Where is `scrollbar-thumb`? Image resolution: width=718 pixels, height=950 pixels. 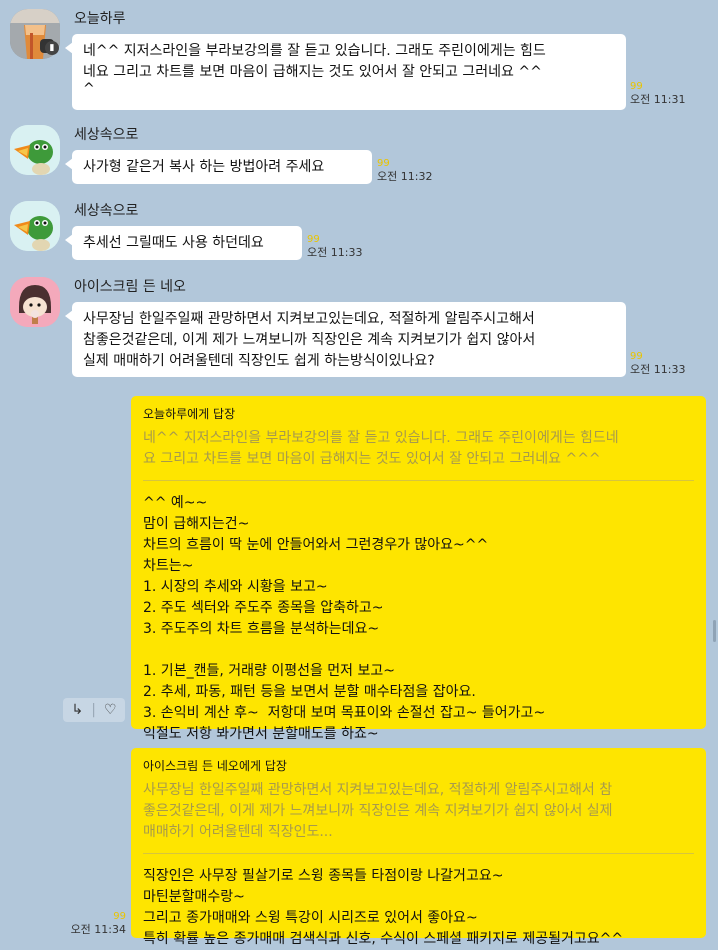
scrollbar-thumb is located at coordinates (714, 631).